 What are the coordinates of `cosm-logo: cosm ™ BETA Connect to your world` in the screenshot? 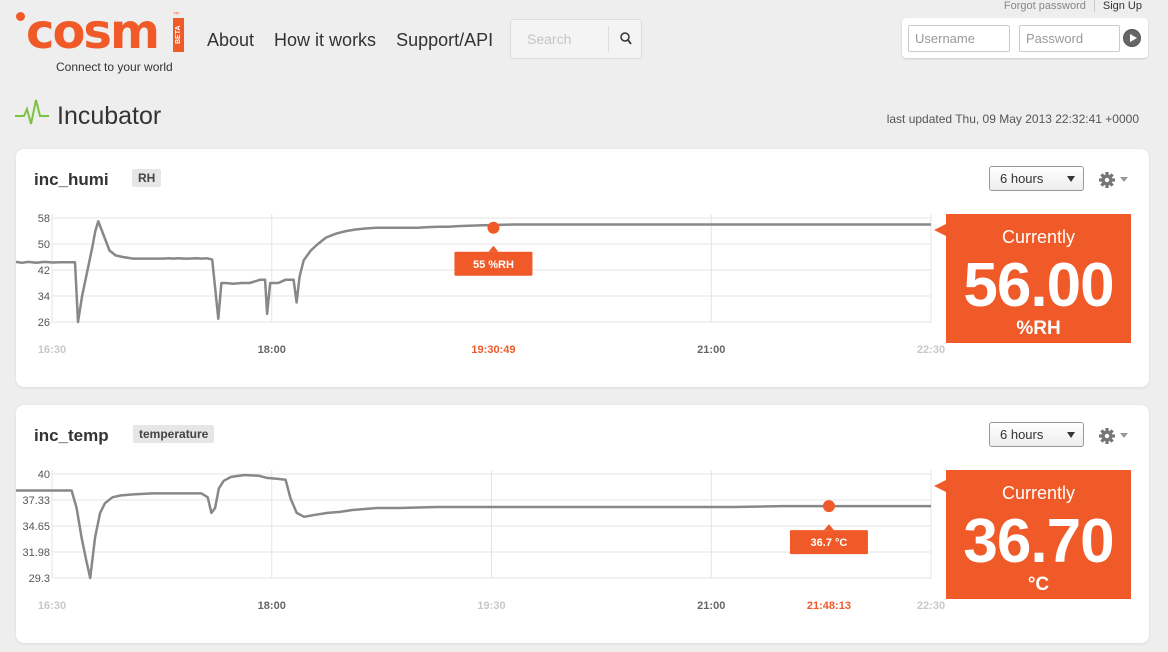 It's located at (101, 39).